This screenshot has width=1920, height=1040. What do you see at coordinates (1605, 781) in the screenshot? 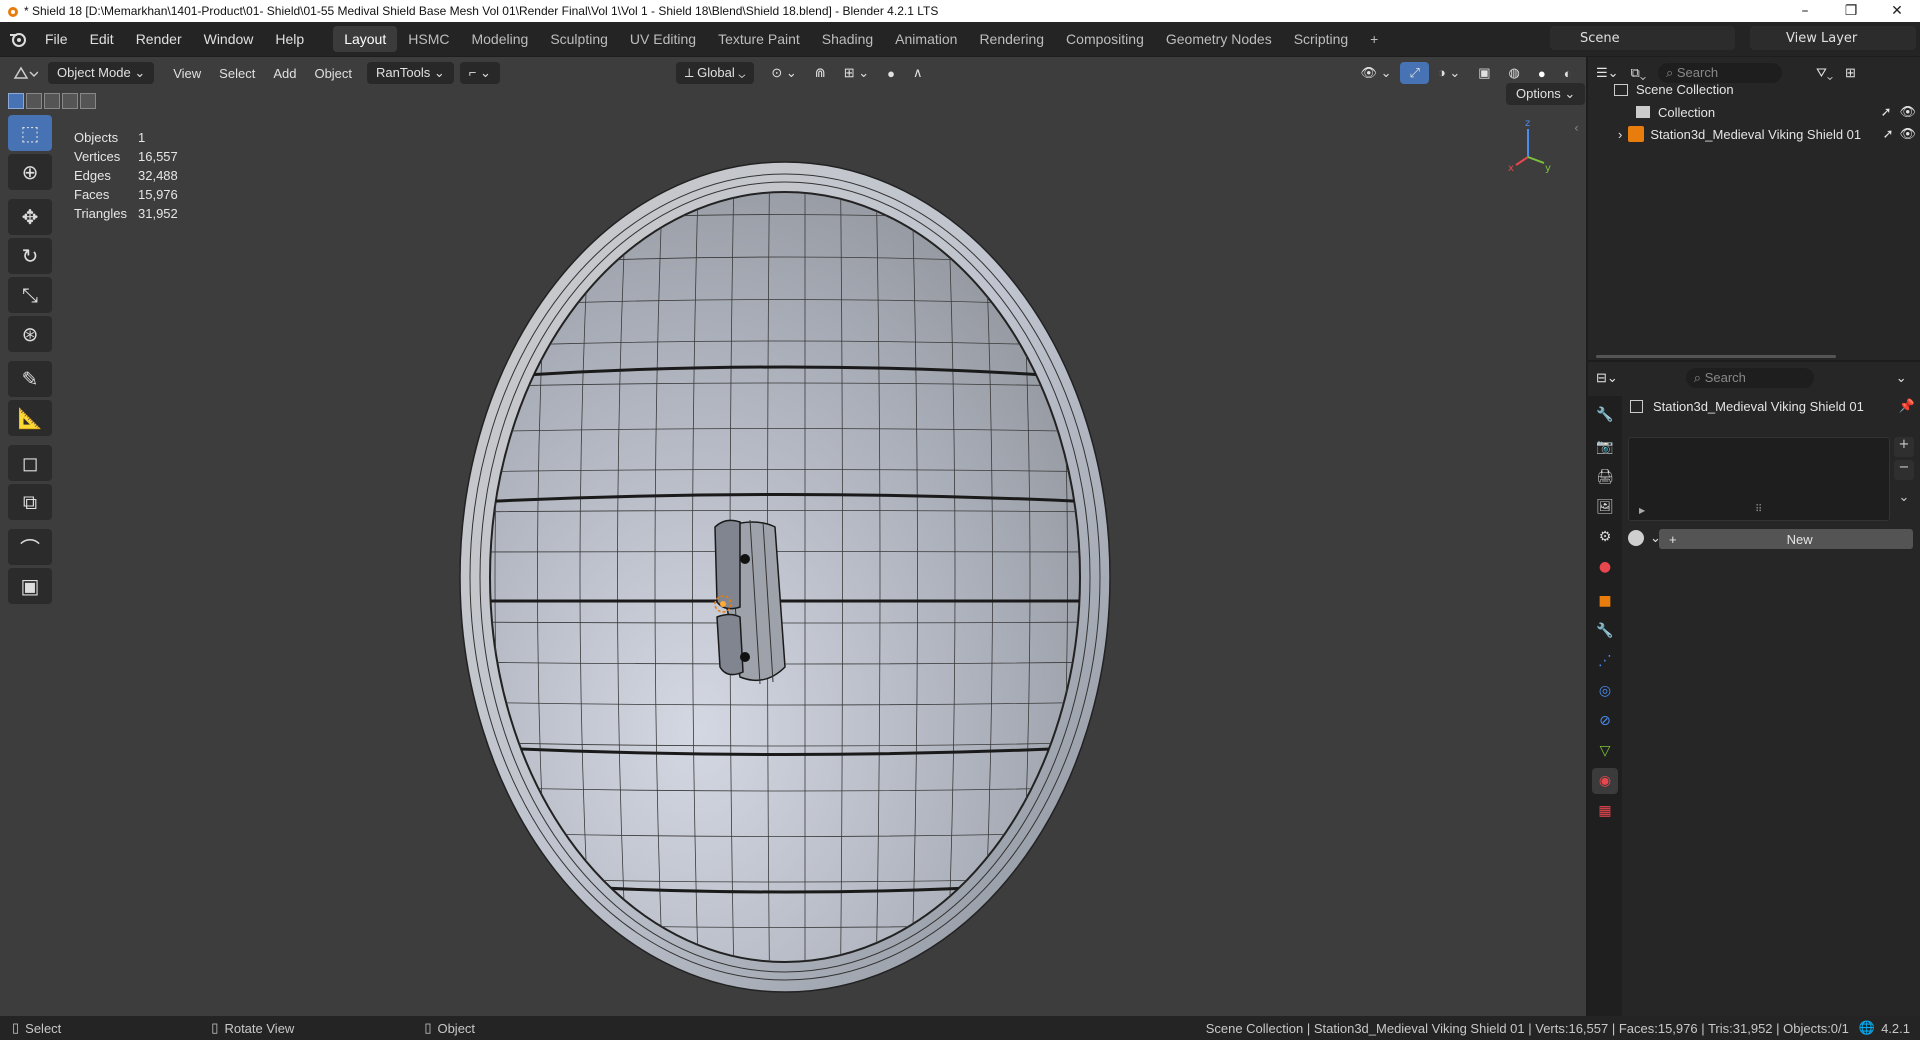
I see `material-tab-icon: ◉` at bounding box center [1605, 781].